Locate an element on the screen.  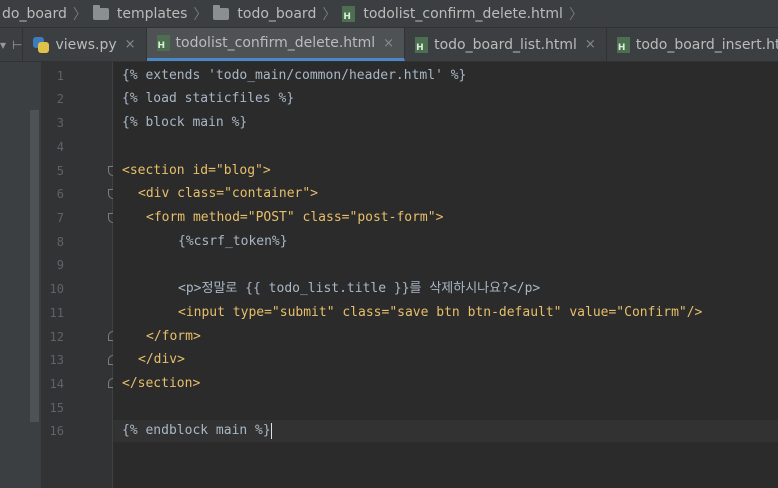
line-number: 9 is located at coordinates (60, 265).